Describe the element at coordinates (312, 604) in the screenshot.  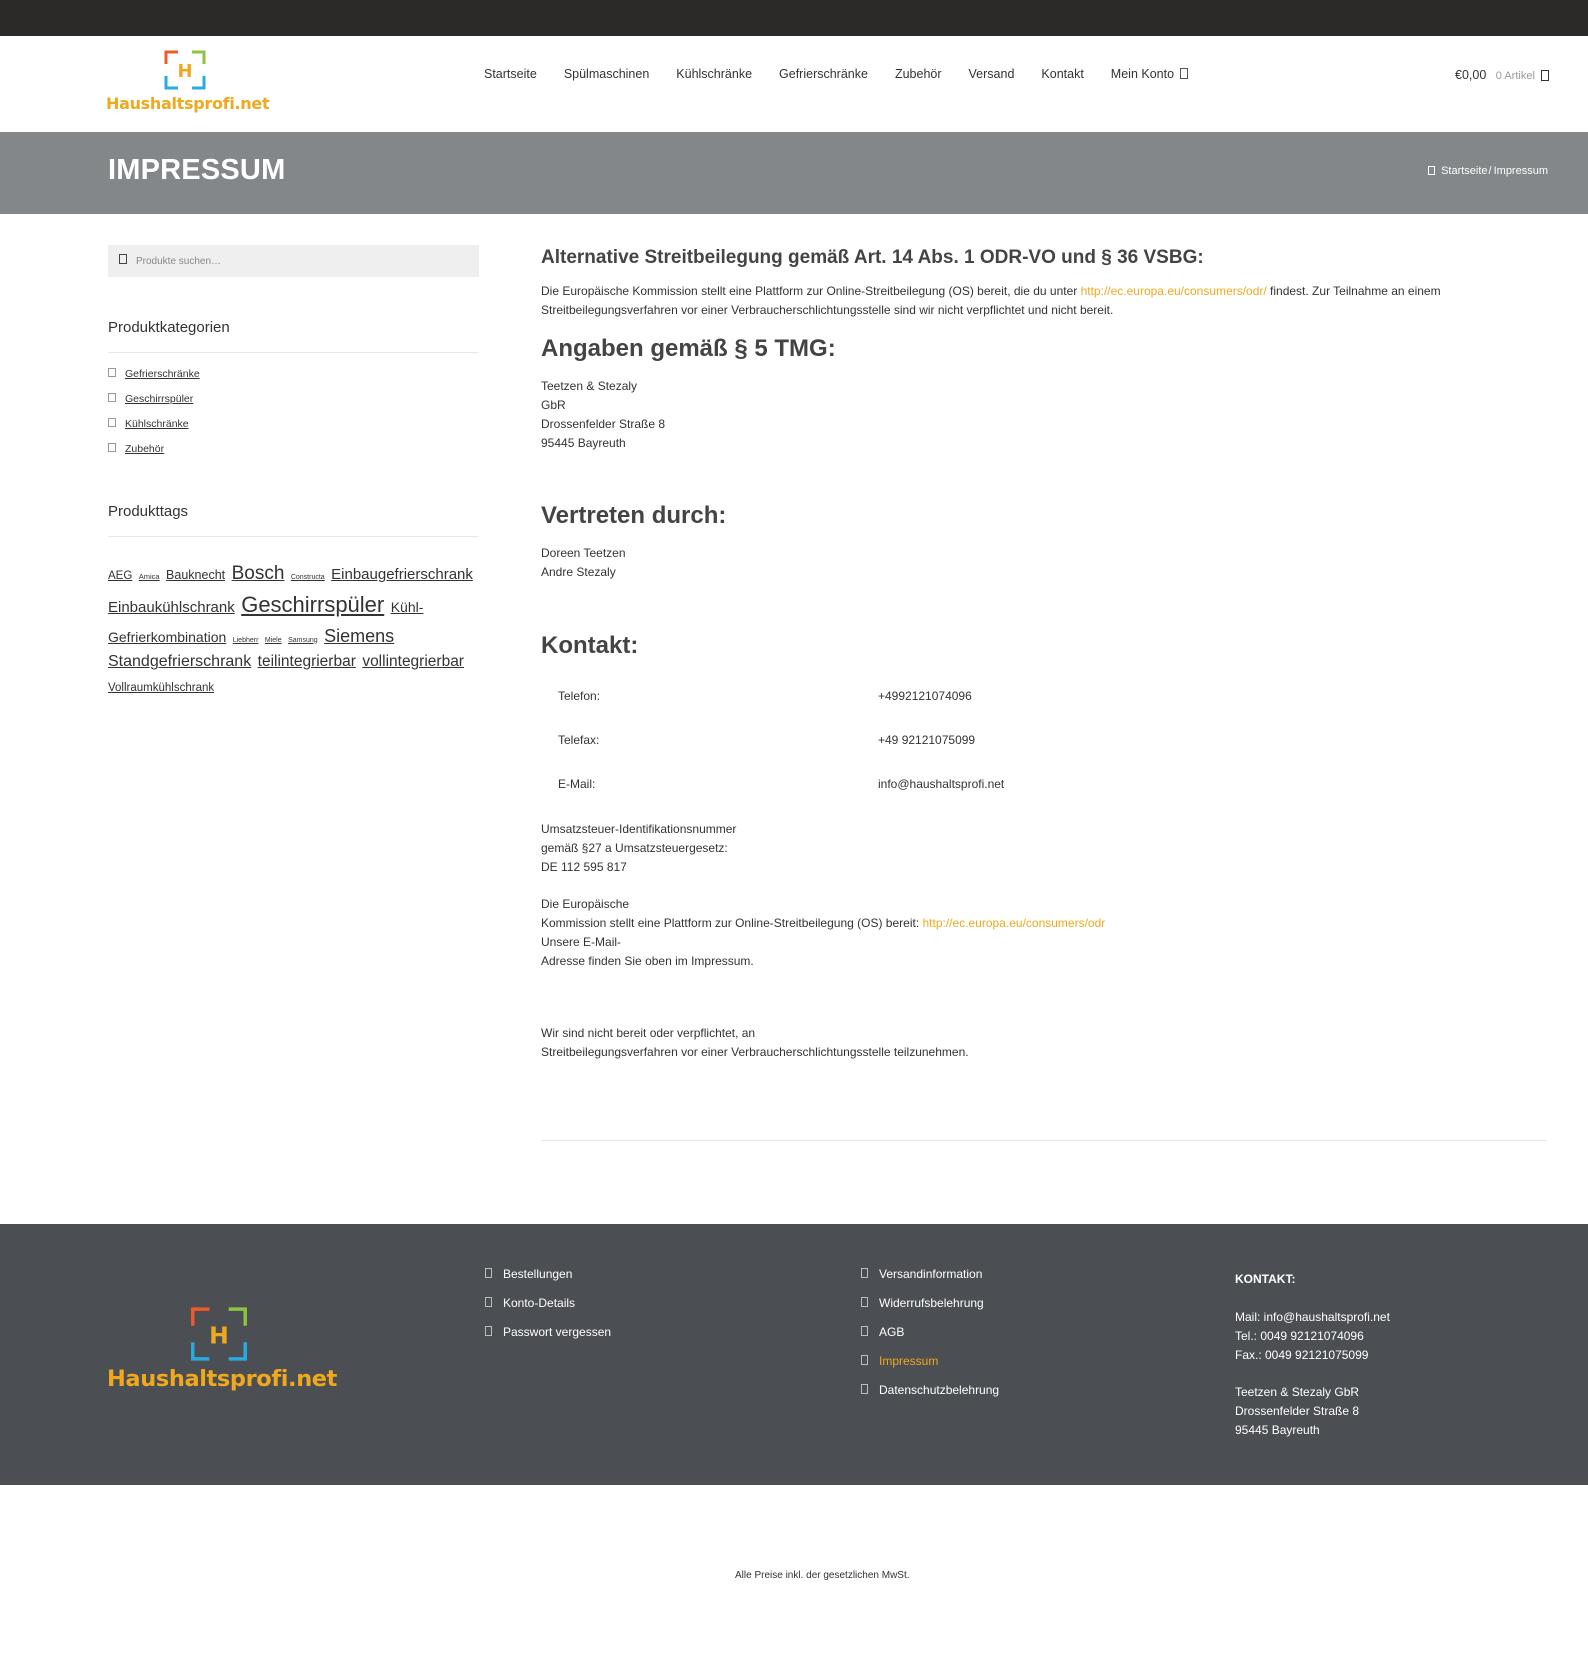
I see `tag-link: Geschirrspüler` at that location.